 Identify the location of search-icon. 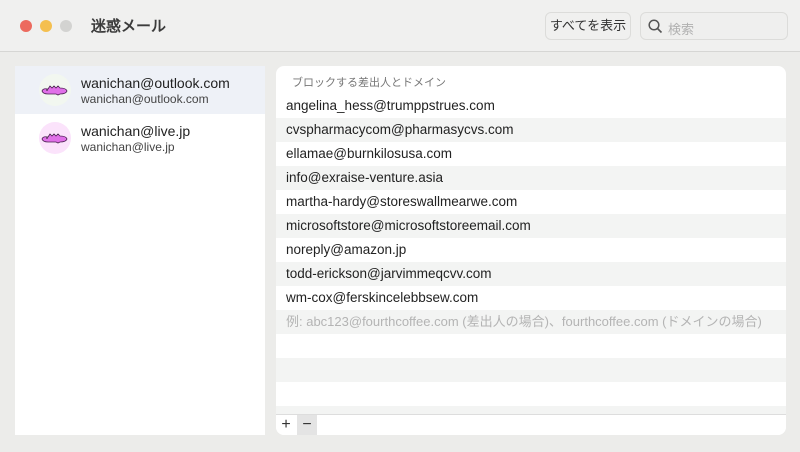
(655, 26).